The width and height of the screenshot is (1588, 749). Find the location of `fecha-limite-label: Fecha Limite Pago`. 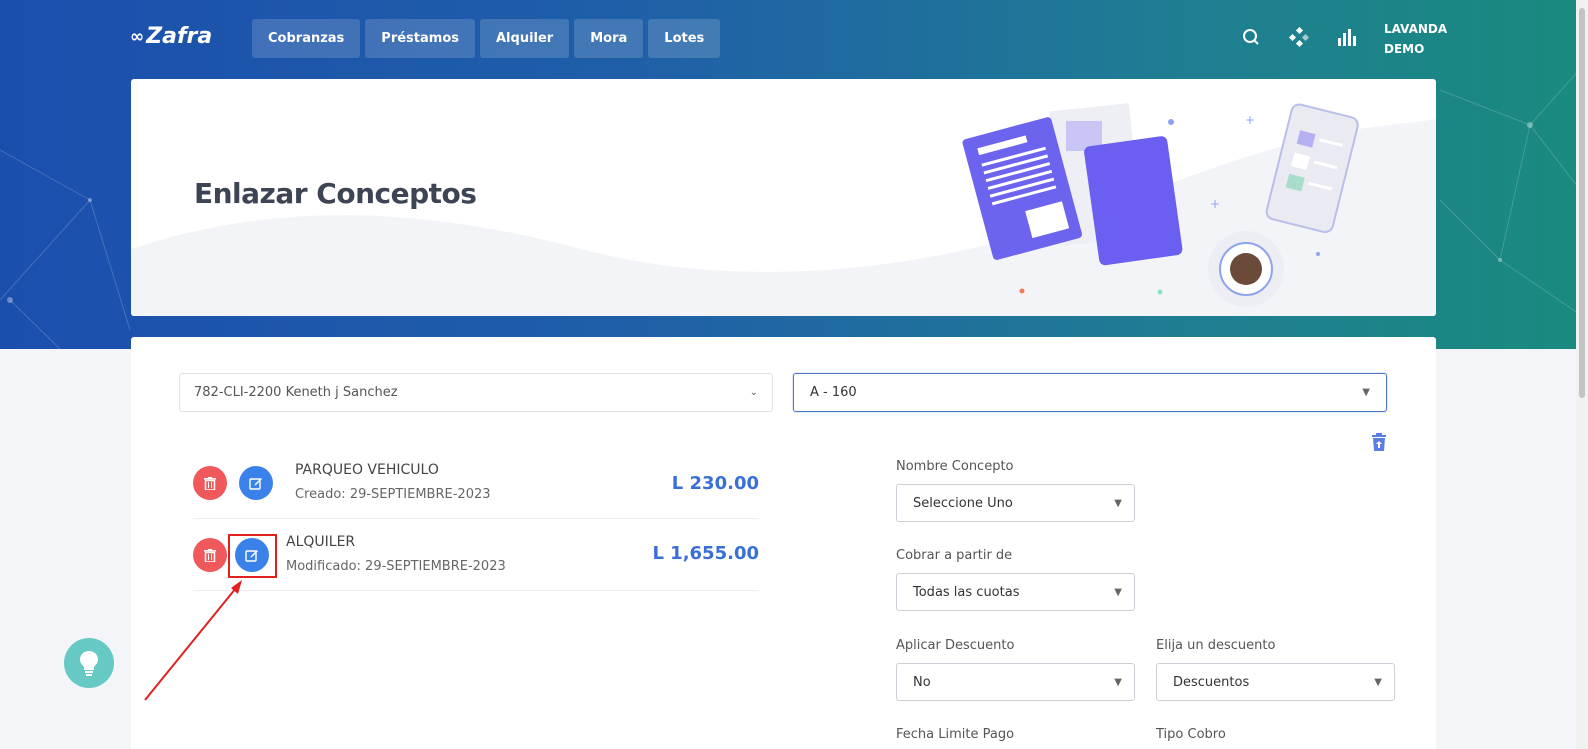

fecha-limite-label: Fecha Limite Pago is located at coordinates (955, 734).